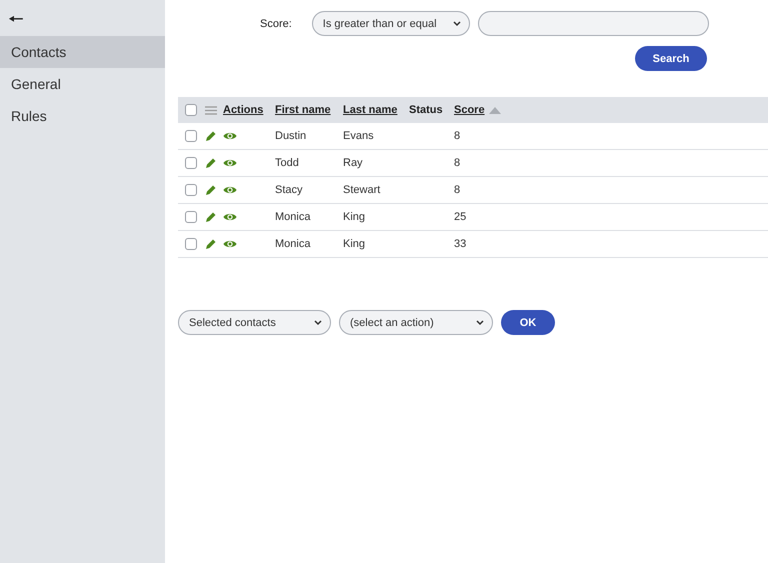  Describe the element at coordinates (593, 23) in the screenshot. I see `value-field` at that location.